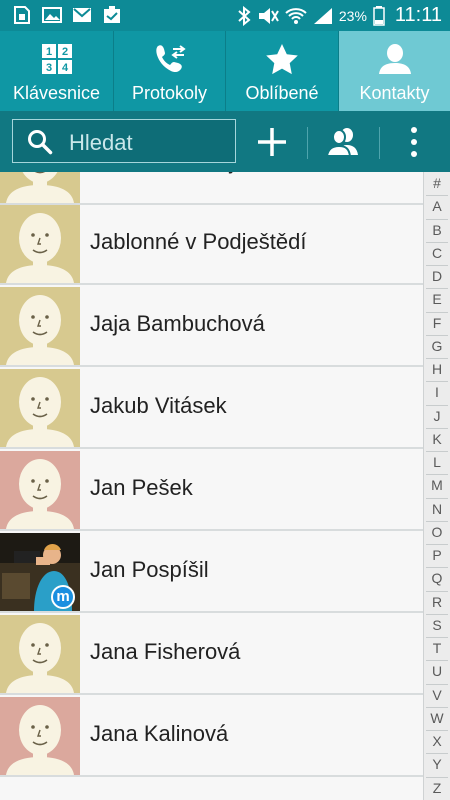 The height and width of the screenshot is (800, 450). Describe the element at coordinates (437, 276) in the screenshot. I see `index-letter: D` at that location.